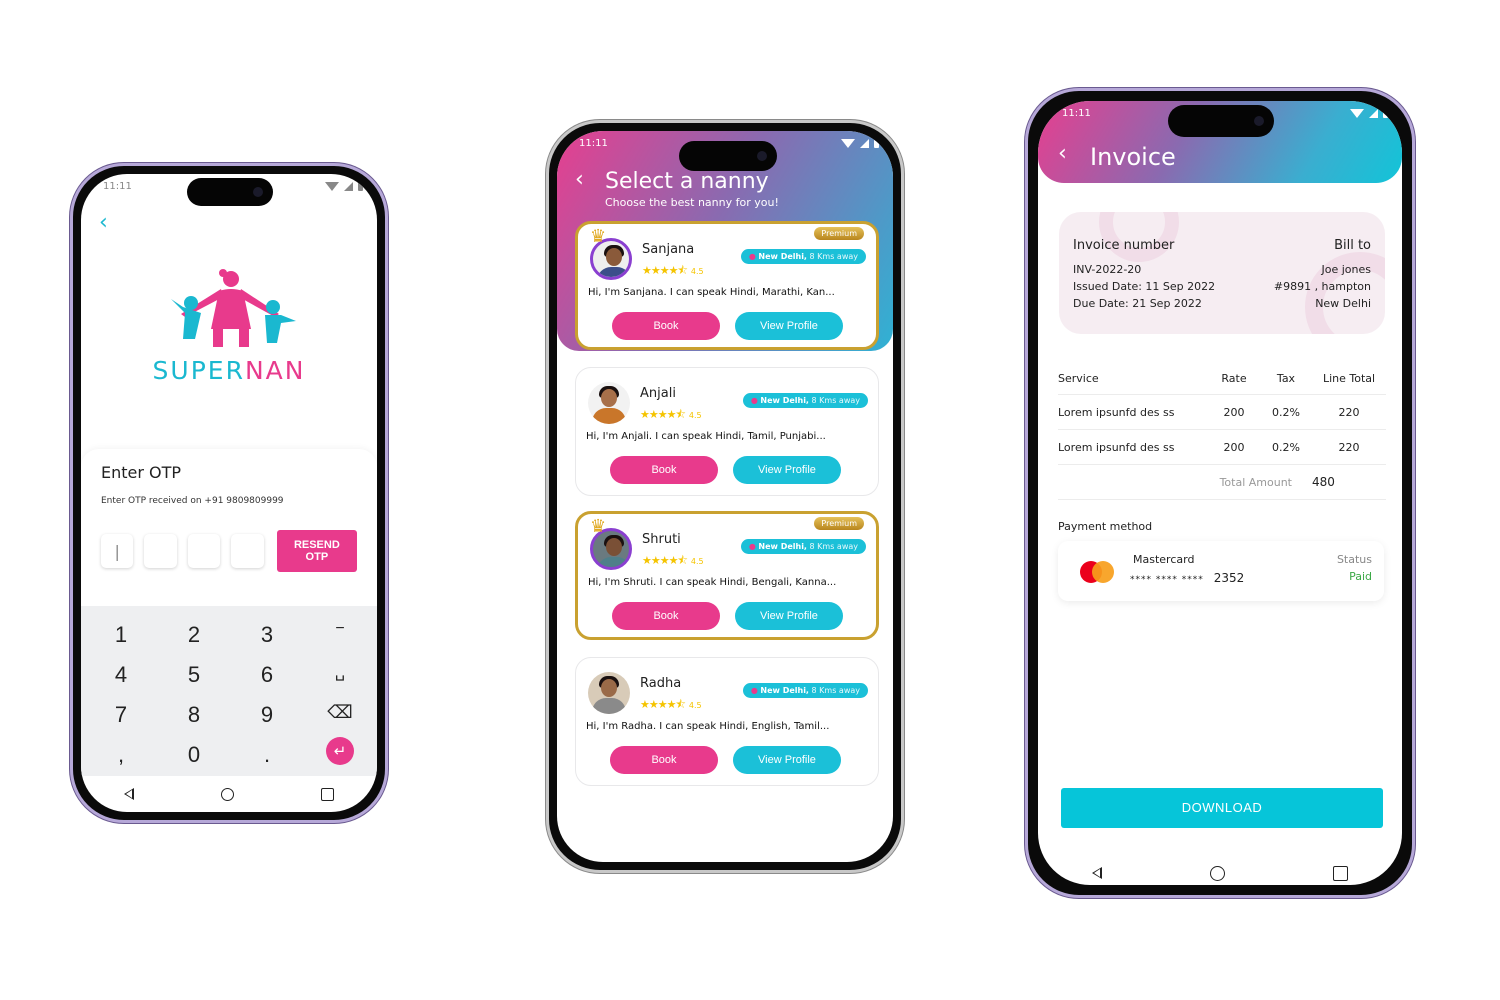 The image size is (1500, 1000). Describe the element at coordinates (1352, 245) in the screenshot. I see `bill-to-label: Bill to` at that location.